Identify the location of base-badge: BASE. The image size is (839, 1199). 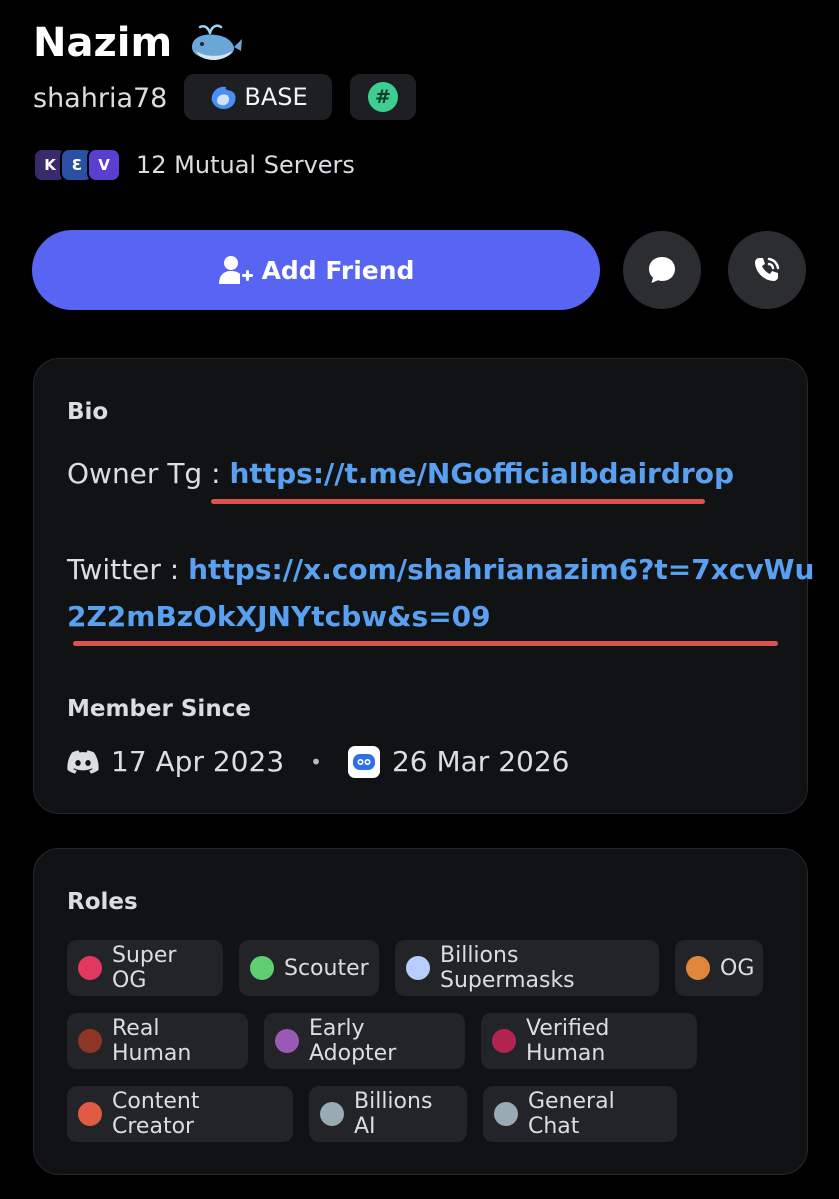
(258, 97).